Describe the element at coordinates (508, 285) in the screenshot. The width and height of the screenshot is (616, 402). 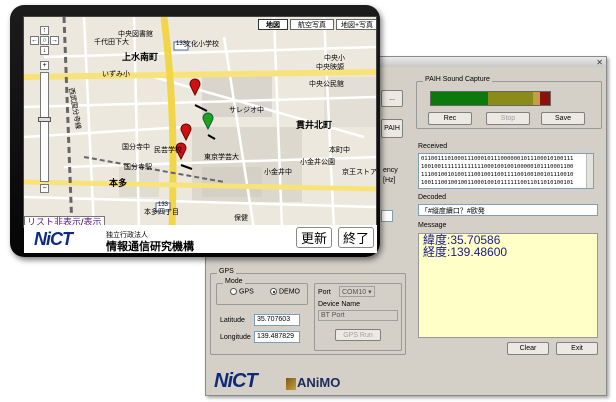
I see `message-box: 緯度:35.70586 経度:139.48600` at that location.